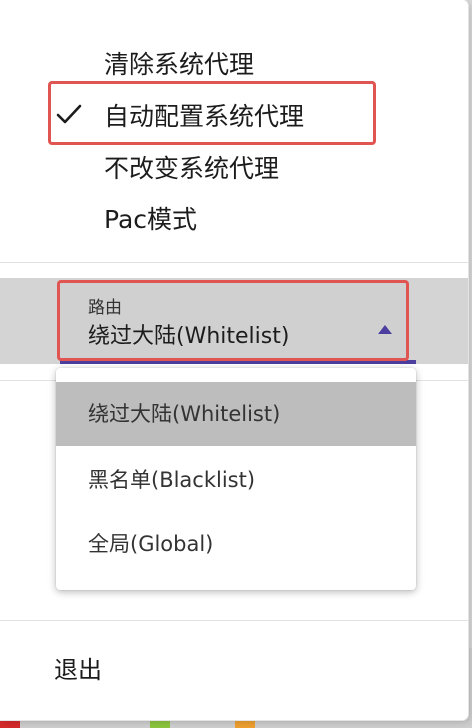  Describe the element at coordinates (150, 220) in the screenshot. I see `menu-item-pac-mode: Pac模式` at that location.